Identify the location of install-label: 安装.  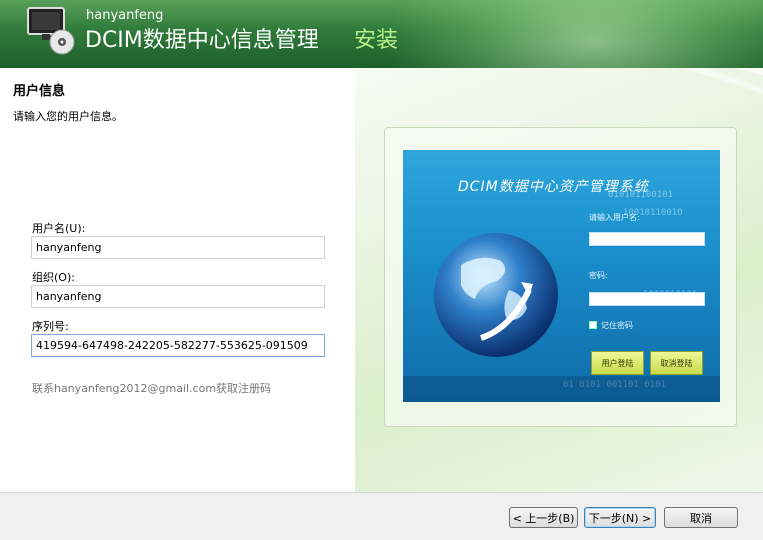
(376, 40).